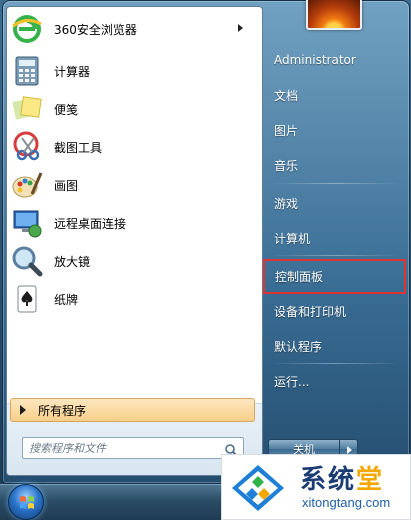  I want to click on program-item-paint: 画图, so click(128, 185).